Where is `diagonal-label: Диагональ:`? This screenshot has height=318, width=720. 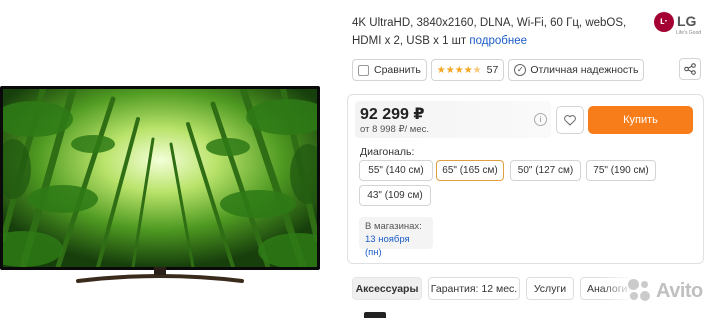
diagonal-label: Диагональ: is located at coordinates (387, 152).